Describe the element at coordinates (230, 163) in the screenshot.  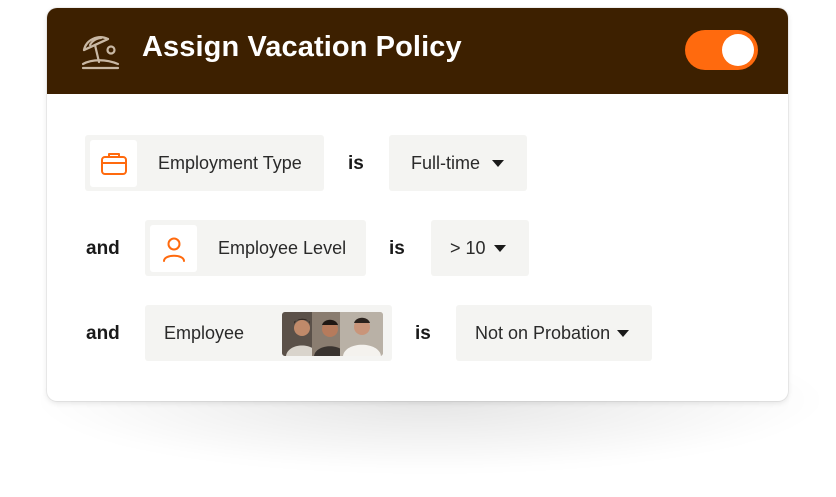
I see `rule-field-label: Employment Type` at that location.